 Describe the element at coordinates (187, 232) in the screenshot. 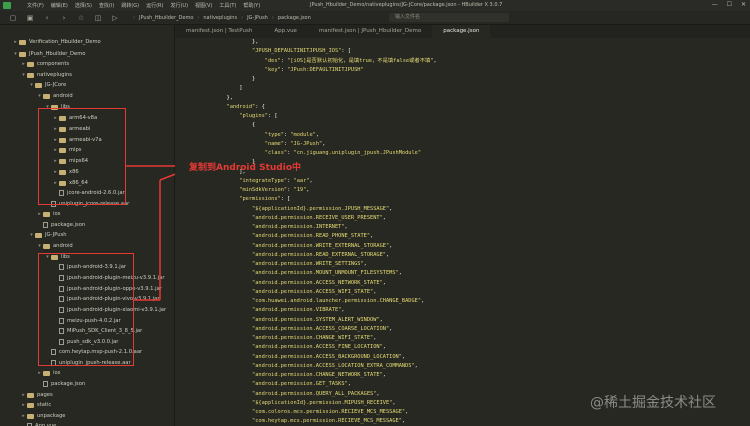

I see `line-gutter` at that location.